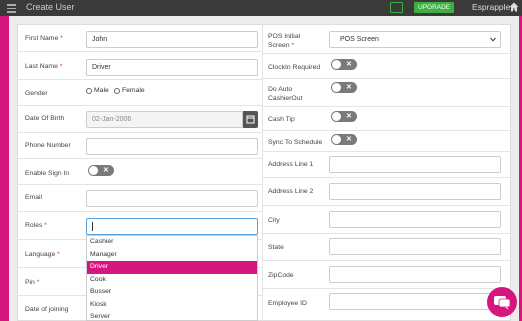  Describe the element at coordinates (415, 246) in the screenshot. I see `state-input` at that location.